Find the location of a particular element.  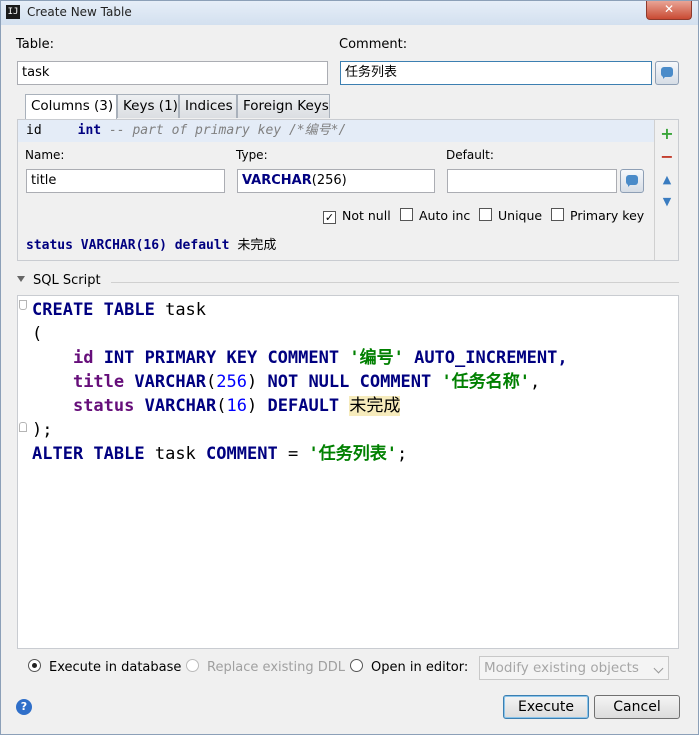

close-button: ✕ is located at coordinates (669, 10).